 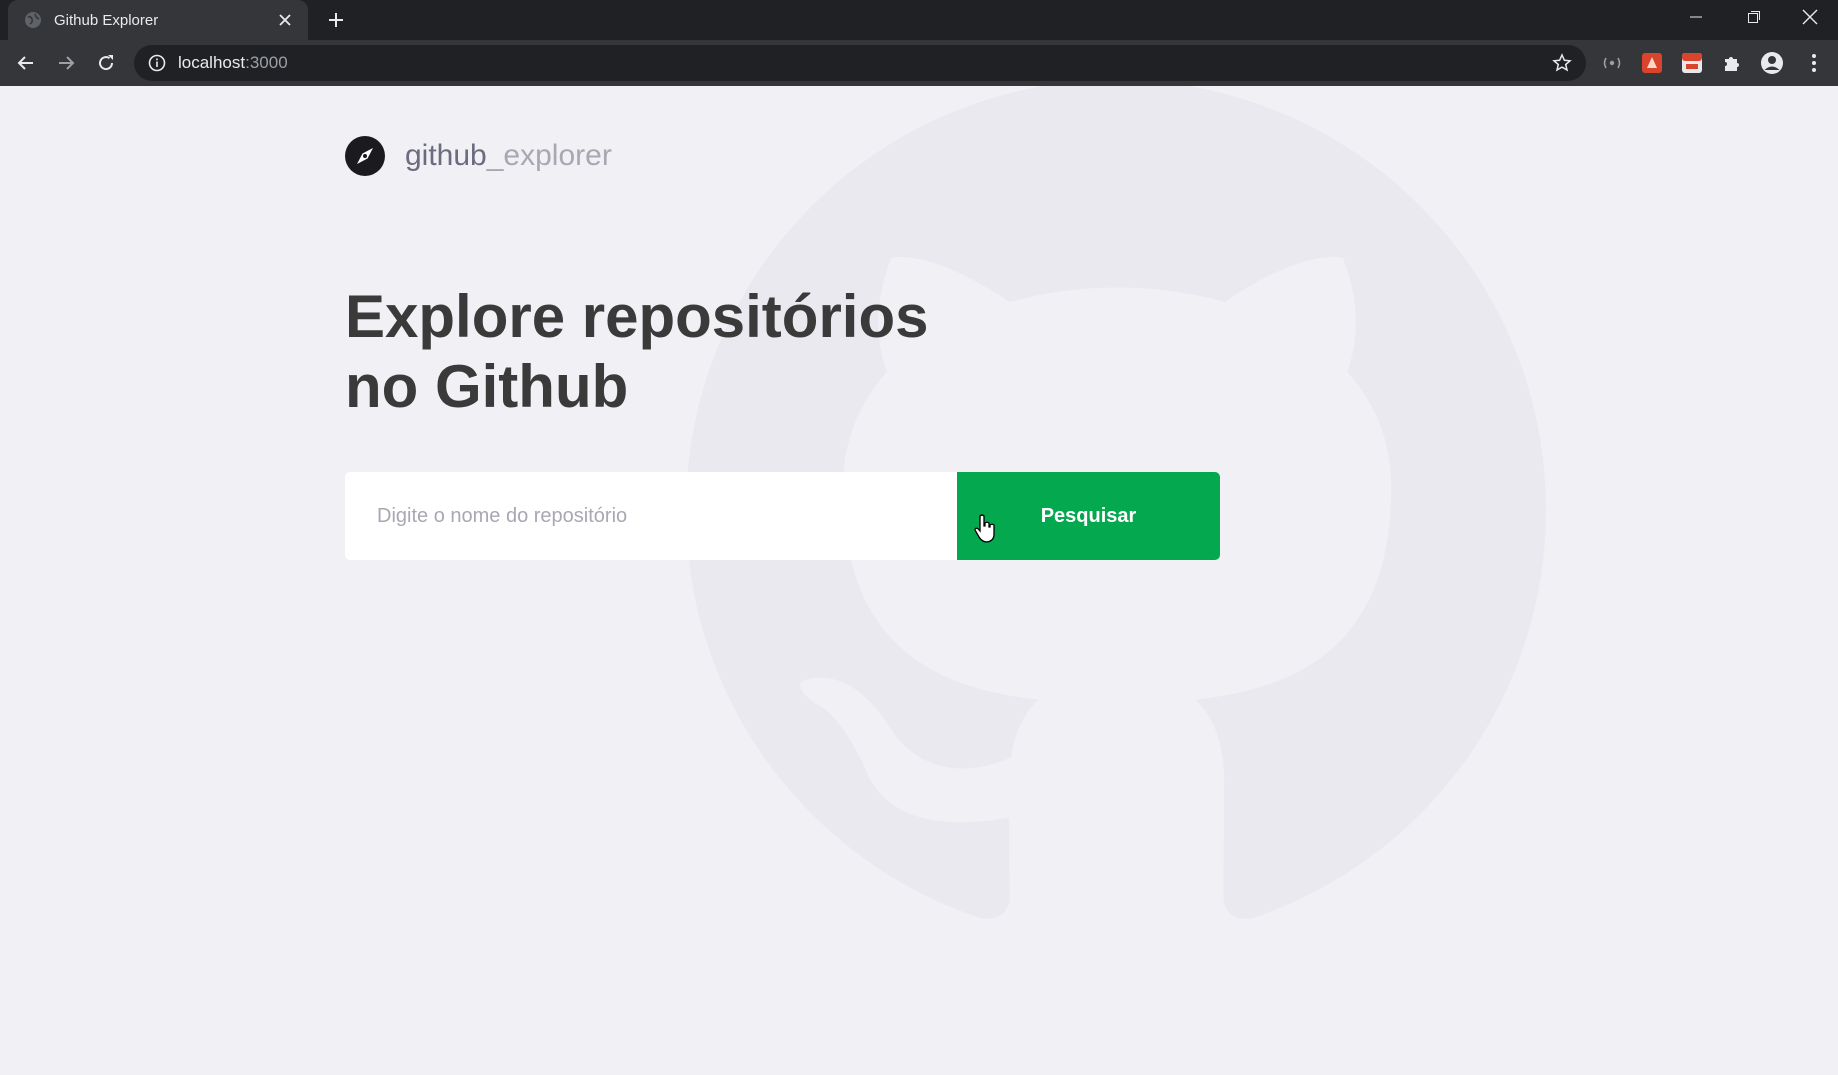 What do you see at coordinates (106, 20) in the screenshot?
I see `tab-title: Github Explorer` at bounding box center [106, 20].